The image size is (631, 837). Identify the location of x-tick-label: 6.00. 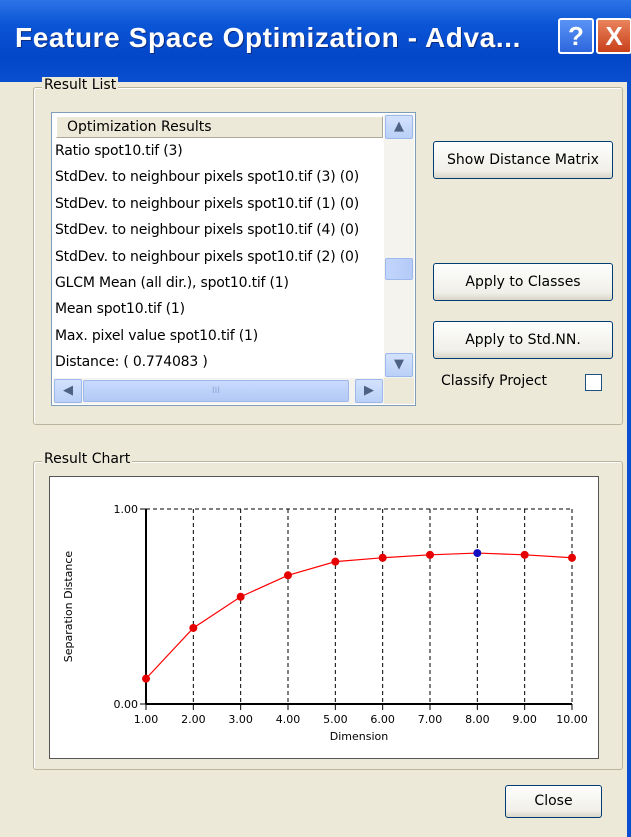
(382, 719).